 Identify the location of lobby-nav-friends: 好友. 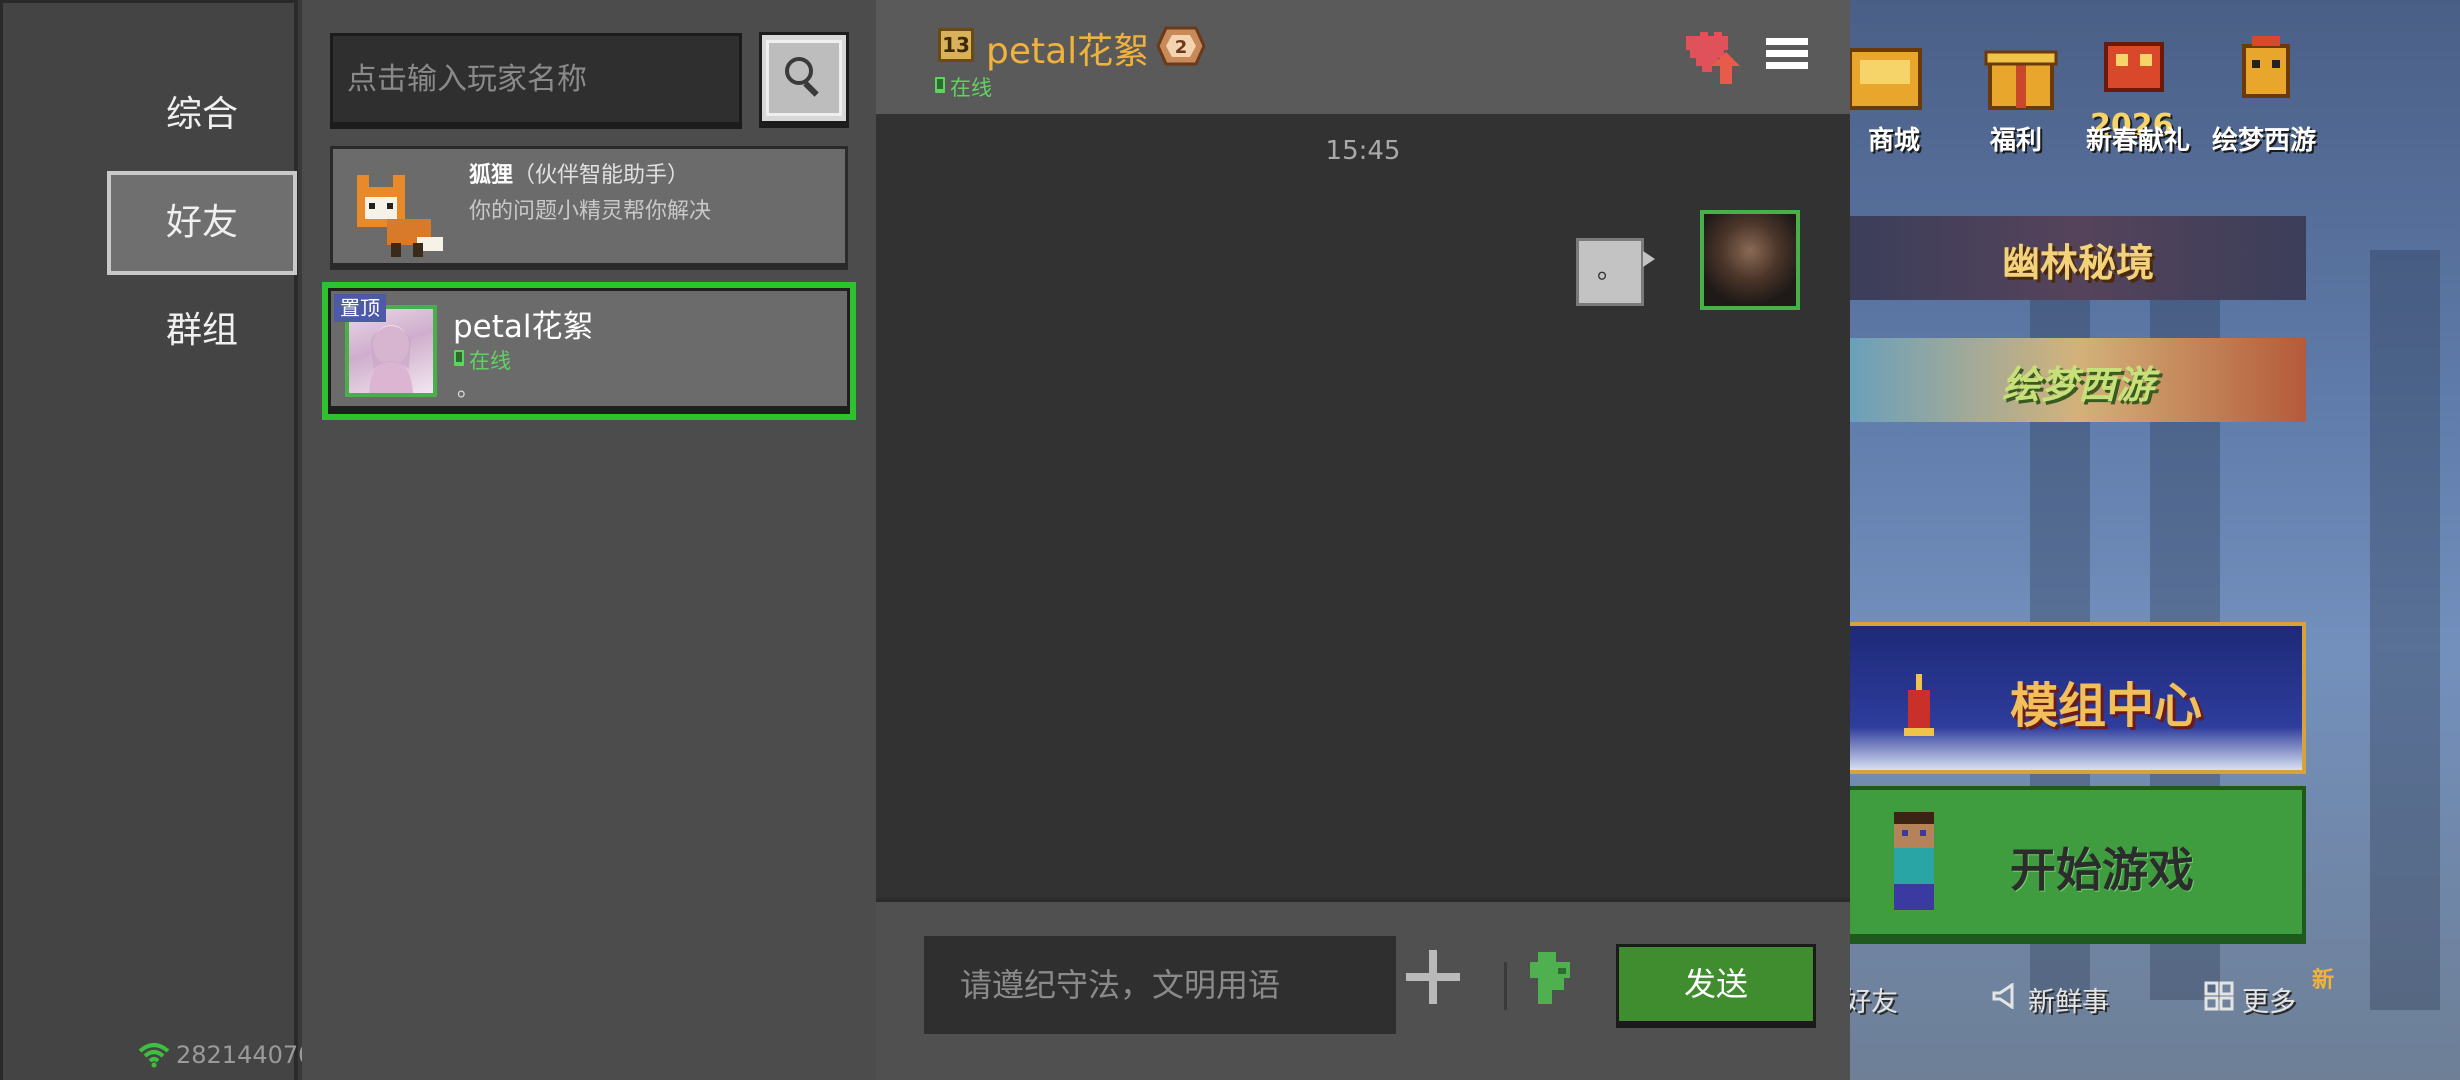
(1874, 999).